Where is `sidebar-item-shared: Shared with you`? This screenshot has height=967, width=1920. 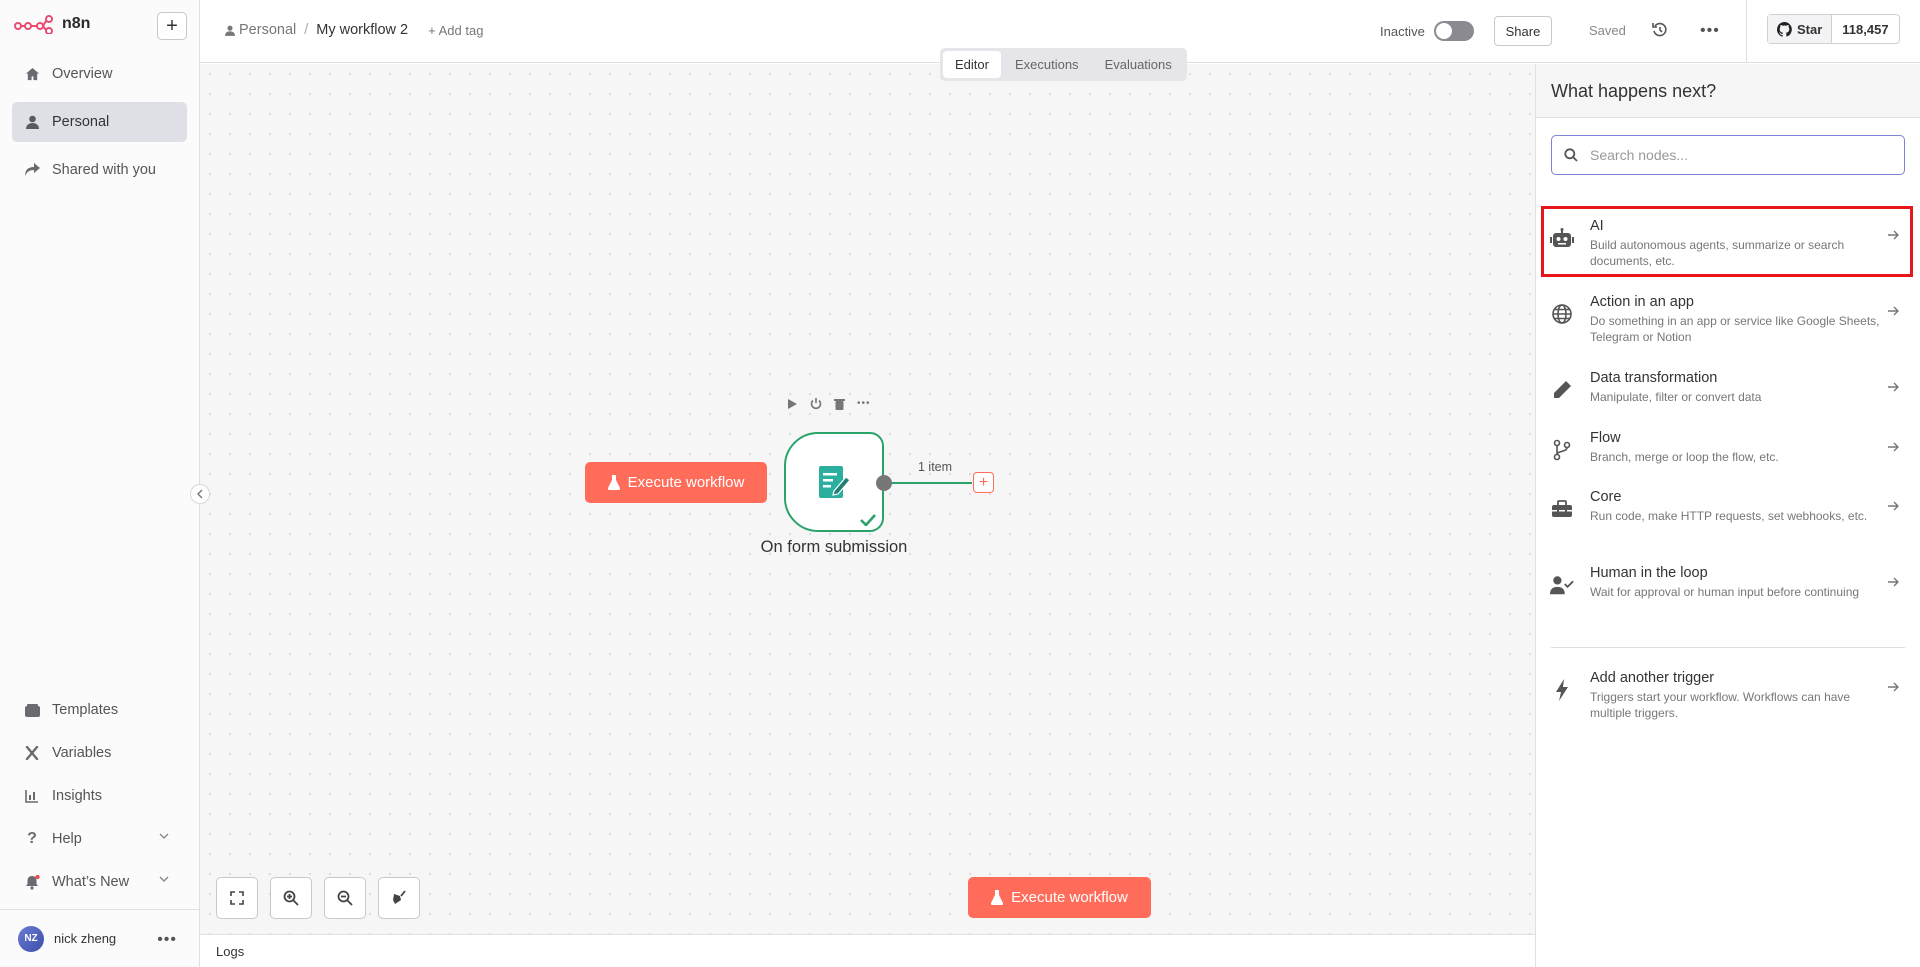 sidebar-item-shared: Shared with you is located at coordinates (99, 170).